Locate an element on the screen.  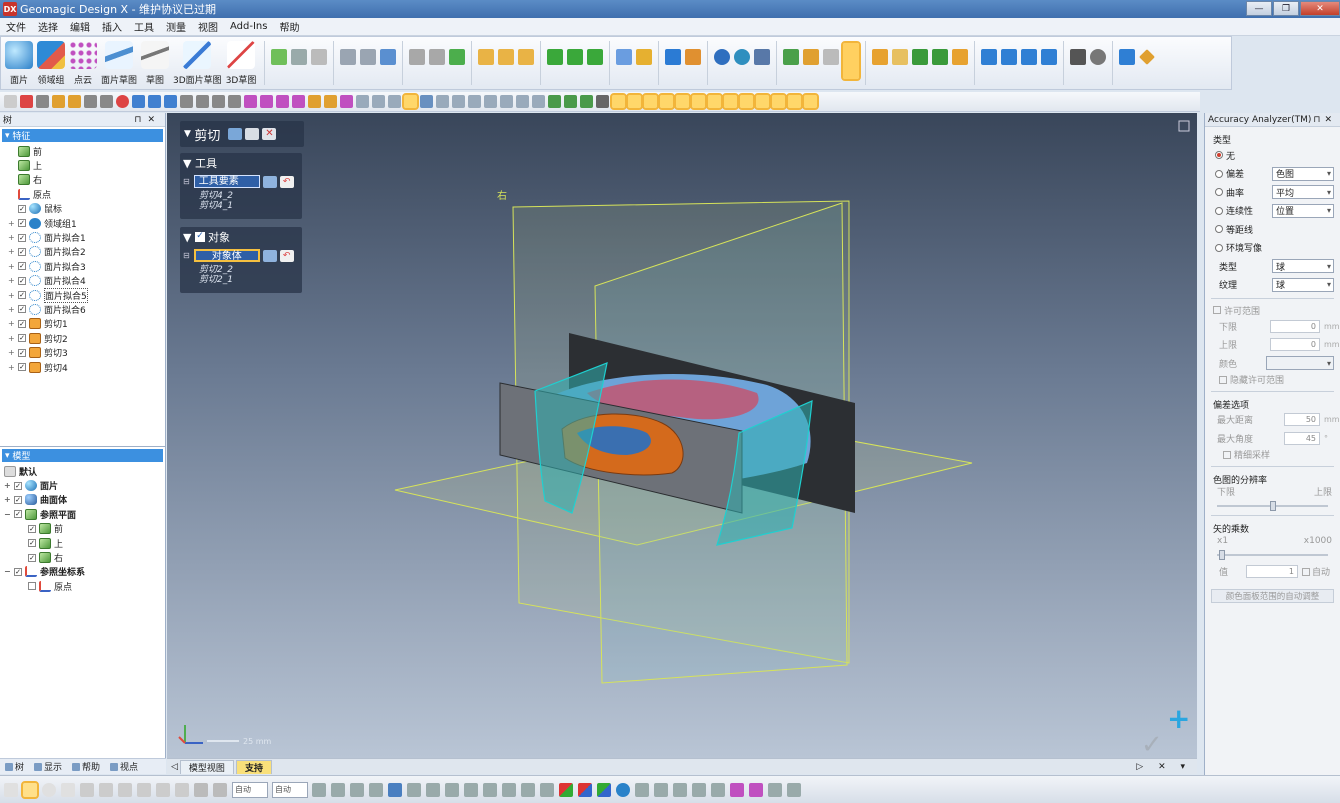
tool-item: 剪切4_1 is located at coordinates (241, 206).